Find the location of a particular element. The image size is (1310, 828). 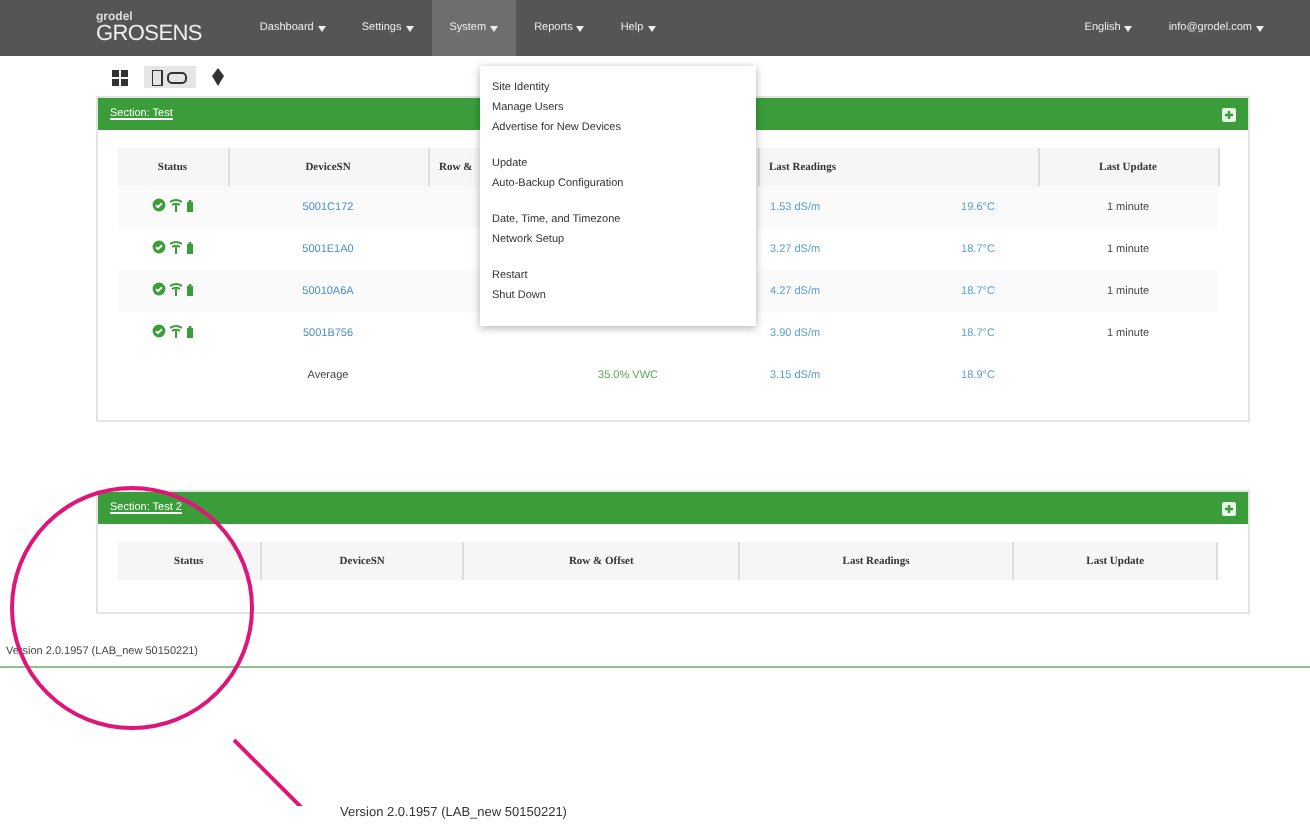

logo-wordmark: GROSENS is located at coordinates (149, 34).